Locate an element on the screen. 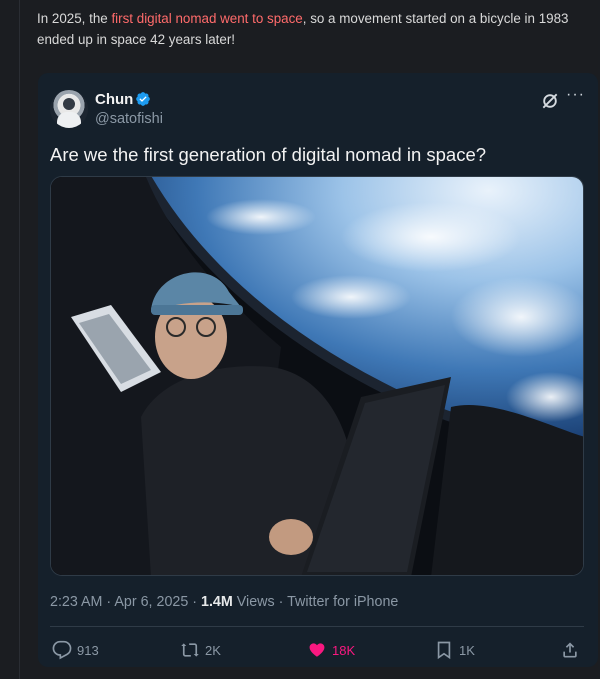 This screenshot has height=679, width=600. tweet-actions: 913 2K 18K 1K is located at coordinates (318, 650).